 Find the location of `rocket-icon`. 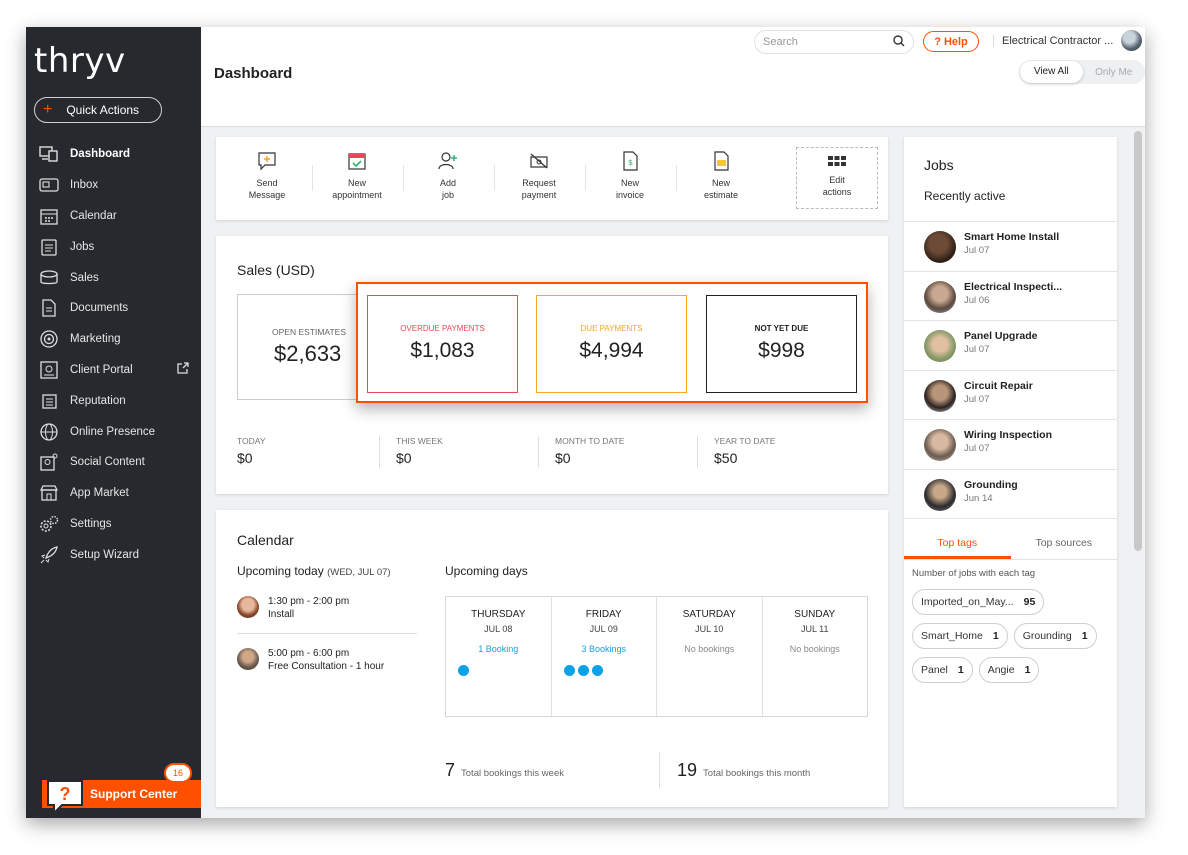

rocket-icon is located at coordinates (49, 555).